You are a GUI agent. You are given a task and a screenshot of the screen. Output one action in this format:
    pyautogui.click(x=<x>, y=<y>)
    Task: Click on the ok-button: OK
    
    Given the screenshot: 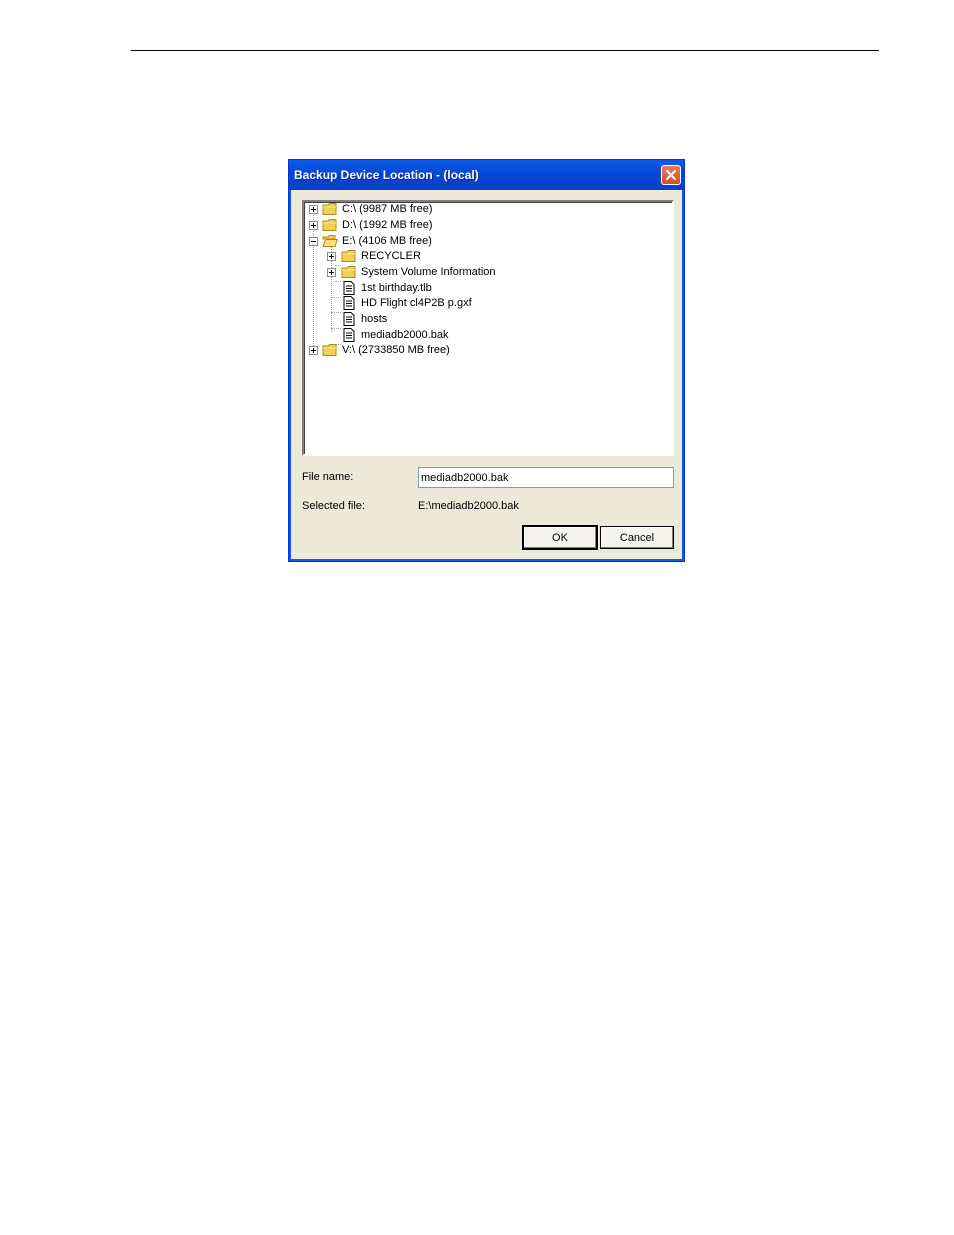 What is the action you would take?
    pyautogui.click(x=560, y=537)
    